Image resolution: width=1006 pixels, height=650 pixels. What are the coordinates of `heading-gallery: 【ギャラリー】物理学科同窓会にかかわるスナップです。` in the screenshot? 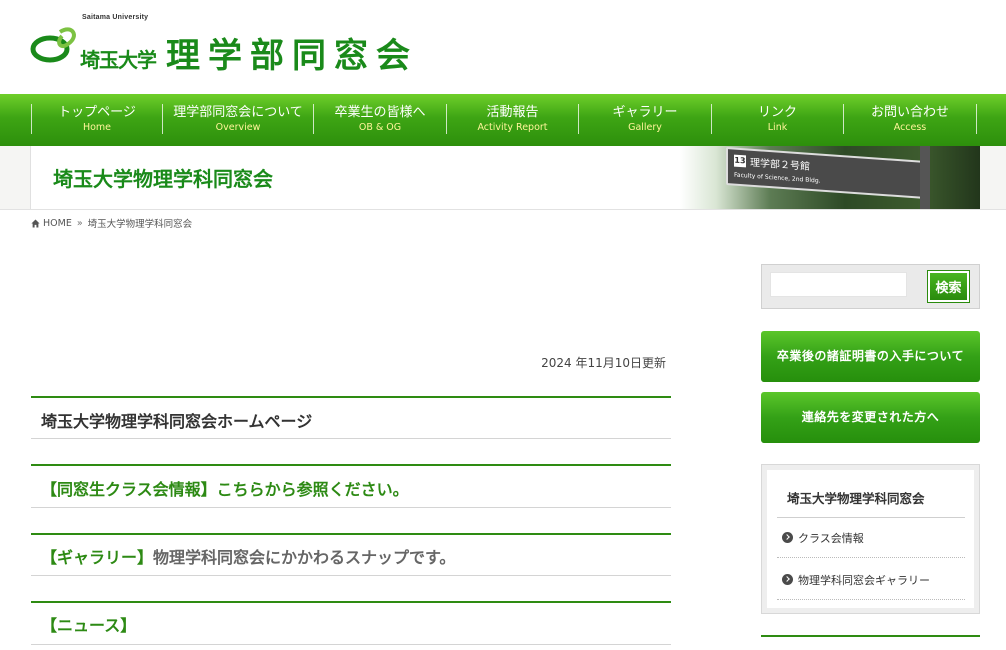 It's located at (351, 554).